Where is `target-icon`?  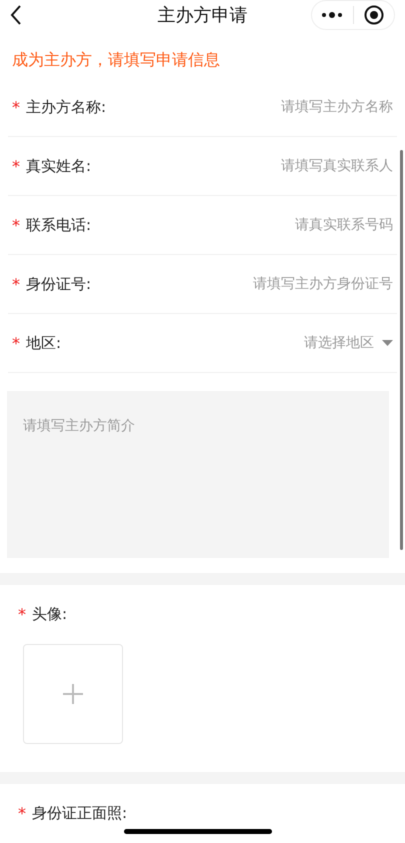
target-icon is located at coordinates (374, 15).